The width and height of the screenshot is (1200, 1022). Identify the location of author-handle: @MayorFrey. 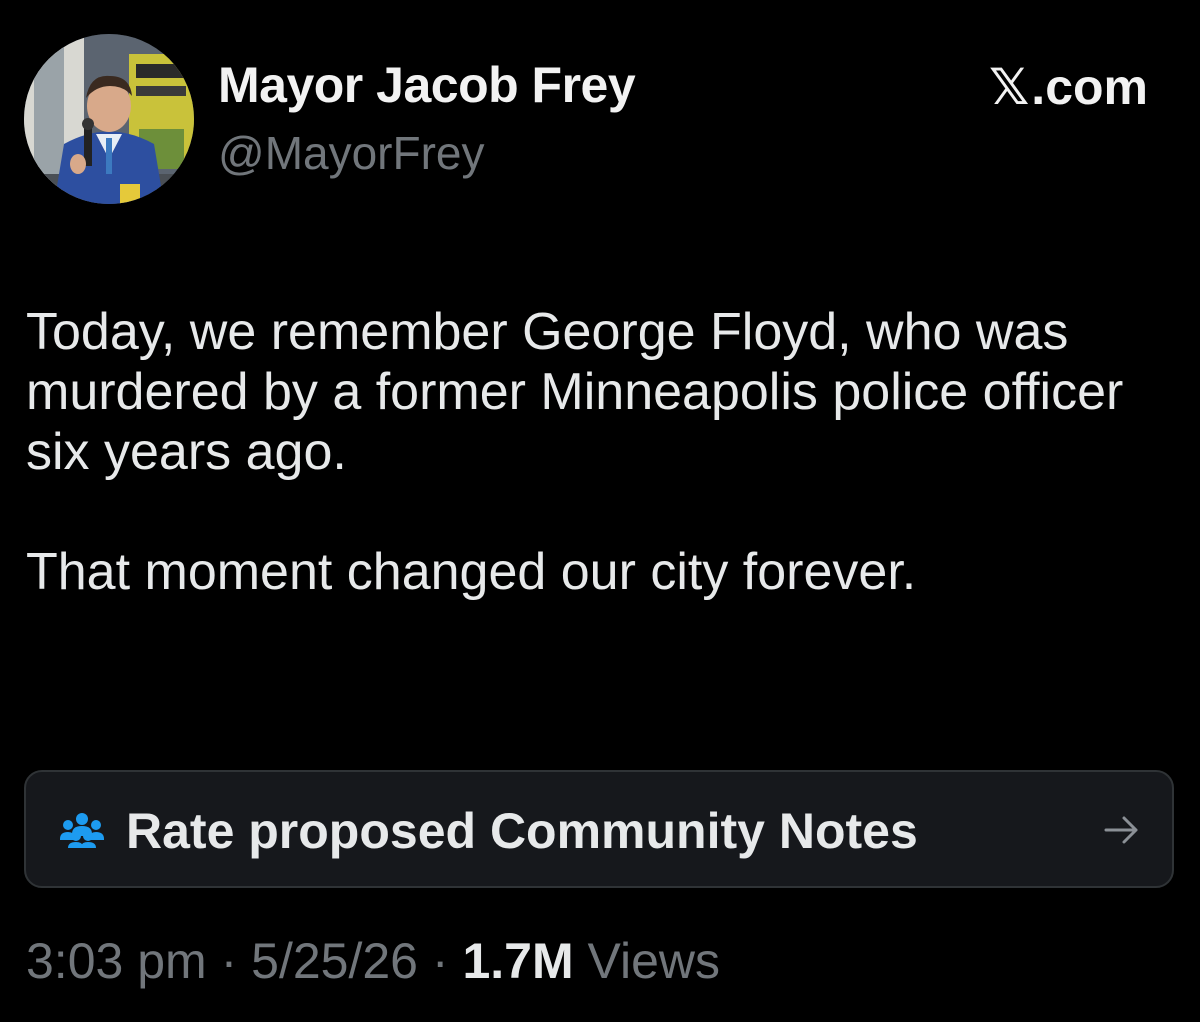
(351, 153).